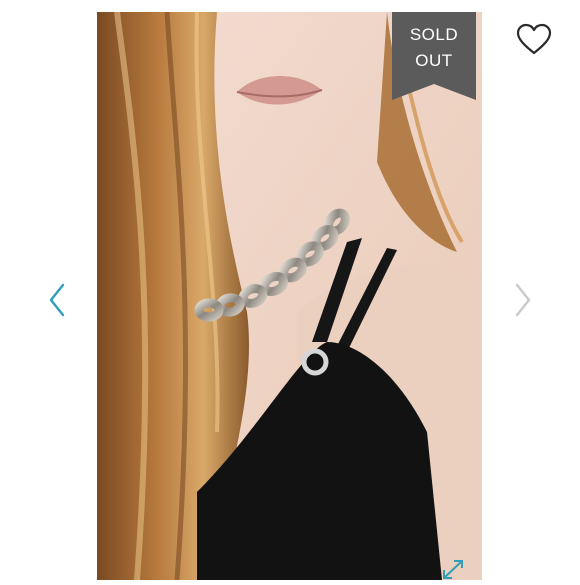 The width and height of the screenshot is (580, 585). I want to click on chevron-right-icon, so click(523, 300).